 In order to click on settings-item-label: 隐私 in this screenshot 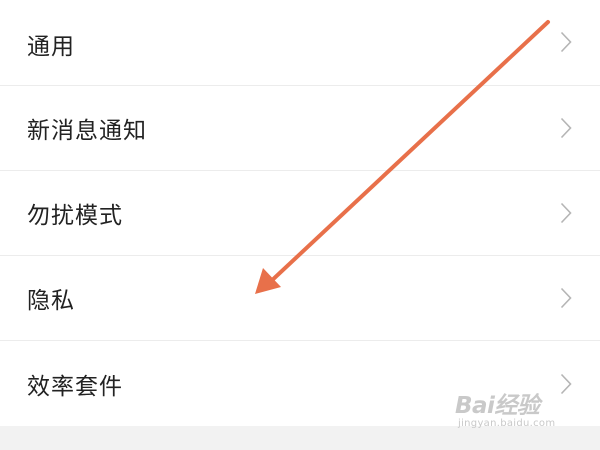, I will do `click(51, 301)`.